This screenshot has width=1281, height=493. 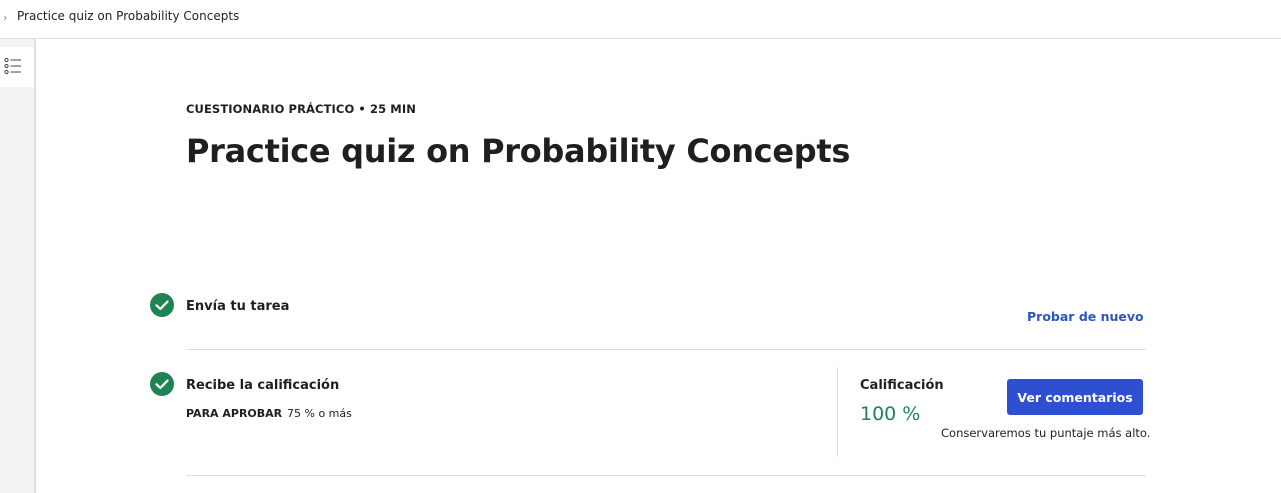 I want to click on retry-link: Probar de nuevo, so click(x=1085, y=316).